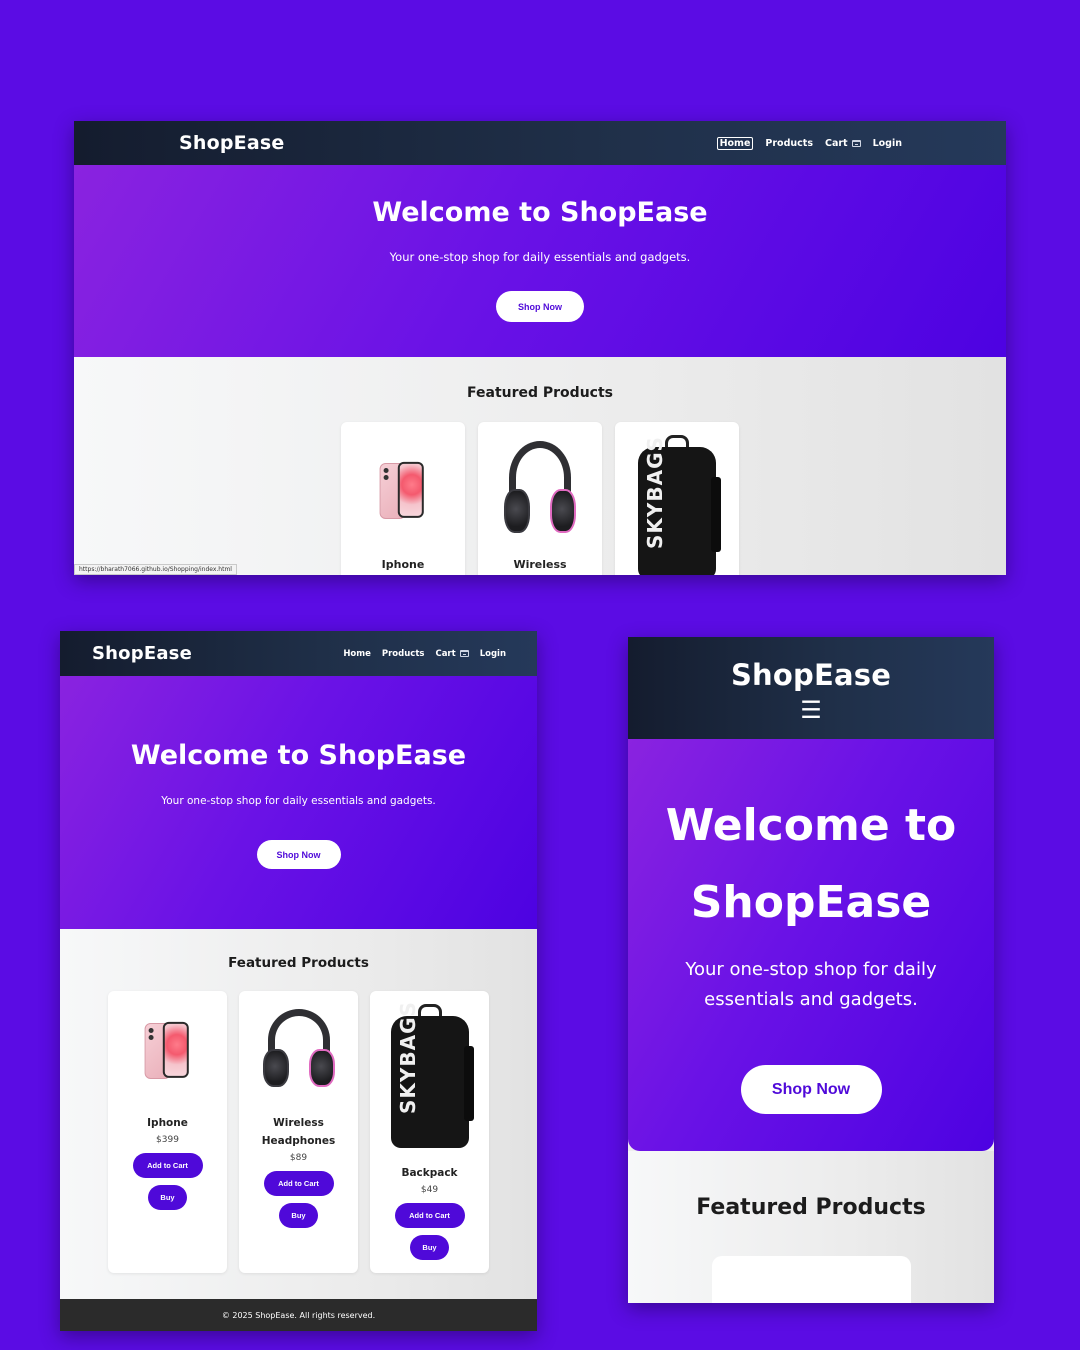 This screenshot has width=1080, height=1350. I want to click on product-card, so click(811, 1279).